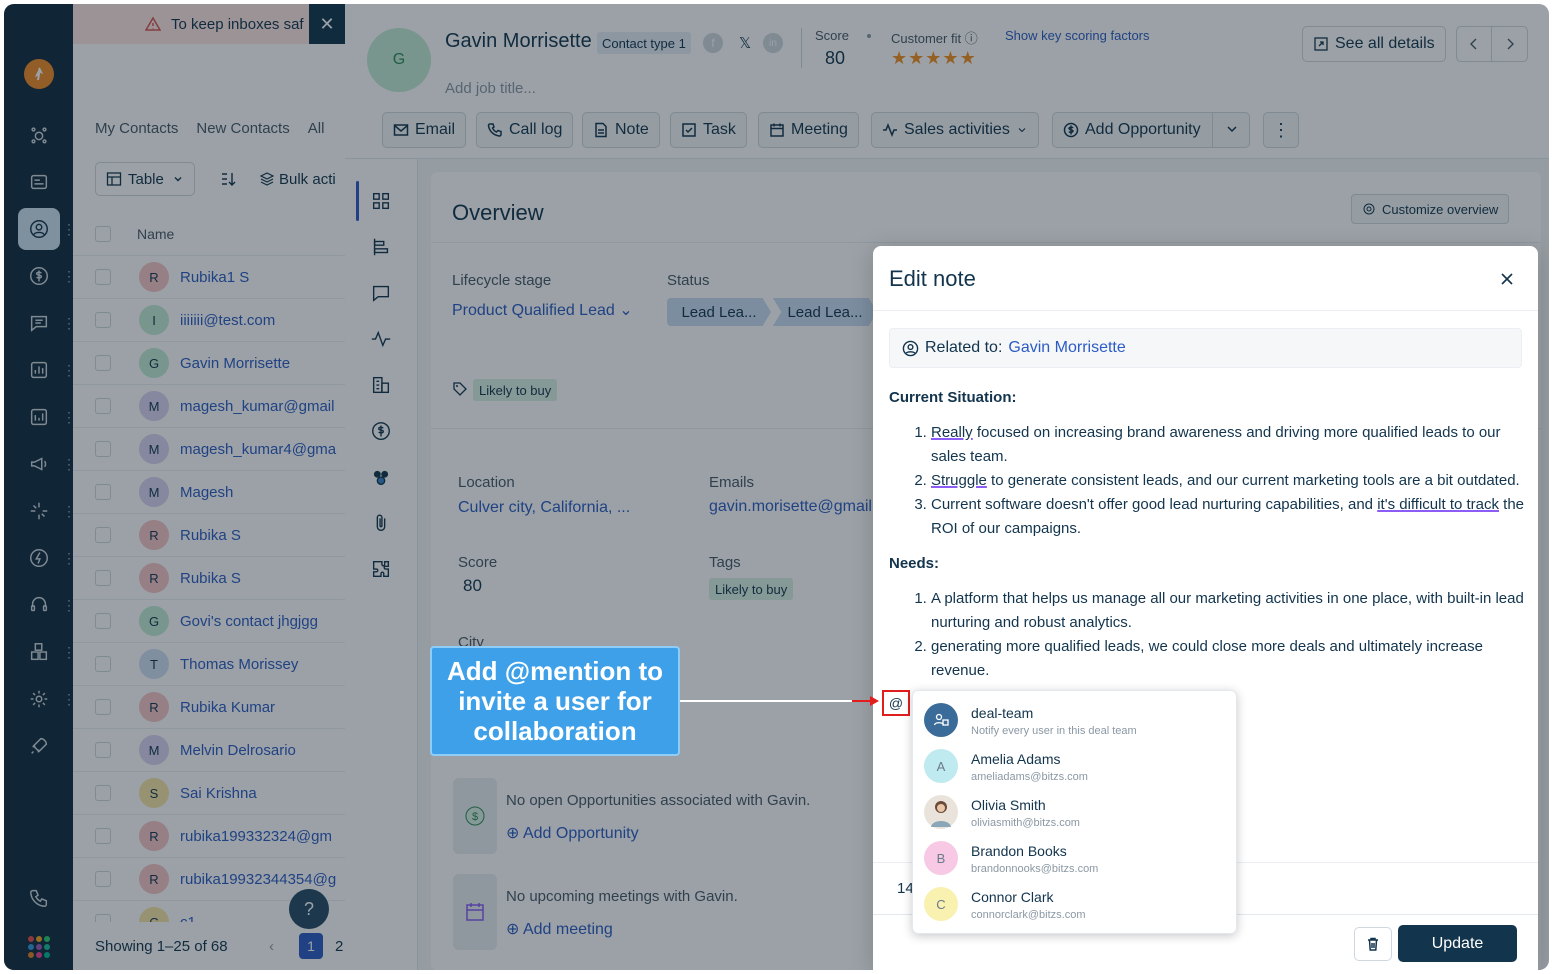 The height and width of the screenshot is (974, 1553). I want to click on nav-automation-icon, so click(39, 558).